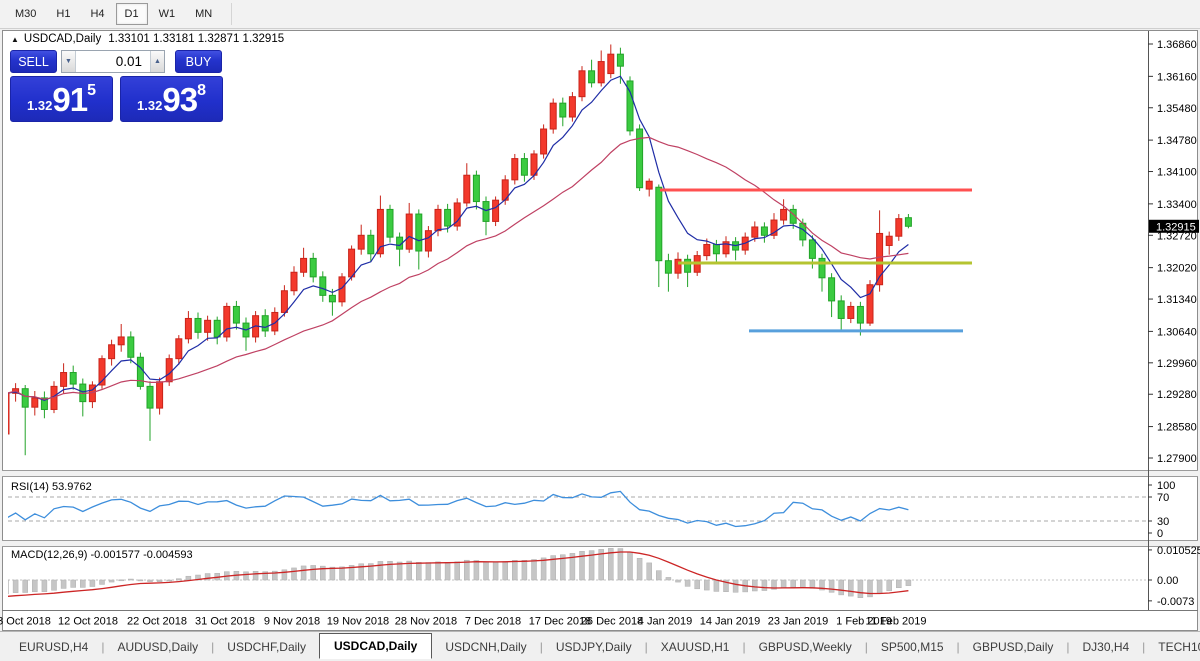  What do you see at coordinates (1013, 647) in the screenshot?
I see `tab-gbpusd-daily: GBPUSD,Daily` at bounding box center [1013, 647].